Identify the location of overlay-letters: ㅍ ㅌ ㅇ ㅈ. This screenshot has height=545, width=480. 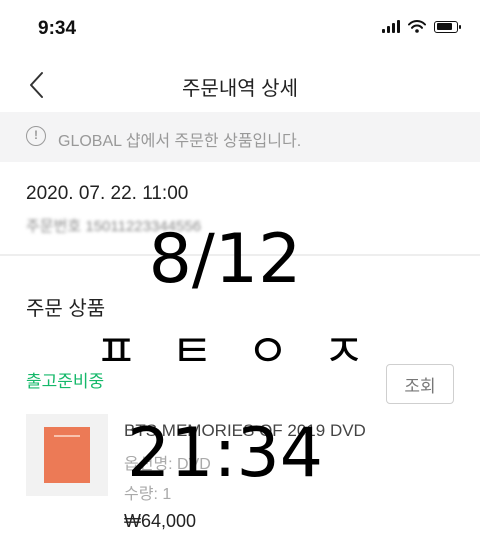
(230, 351).